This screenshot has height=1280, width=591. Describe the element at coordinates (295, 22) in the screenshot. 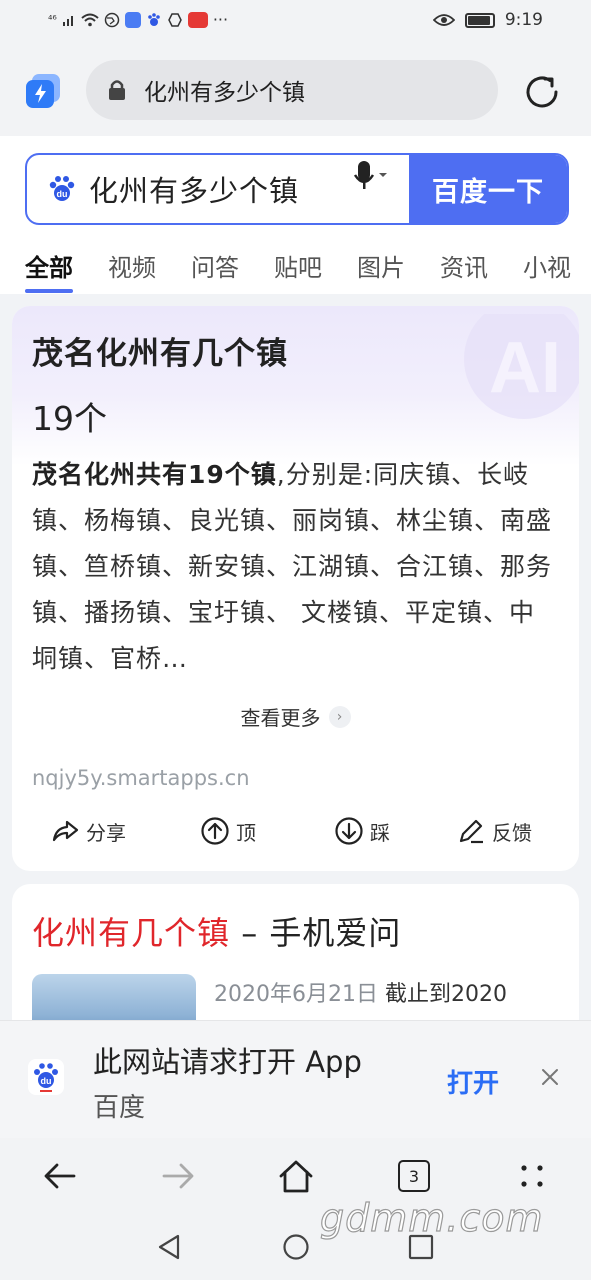

I see `status-bar: ⁴⁶ ··· 9:19` at that location.